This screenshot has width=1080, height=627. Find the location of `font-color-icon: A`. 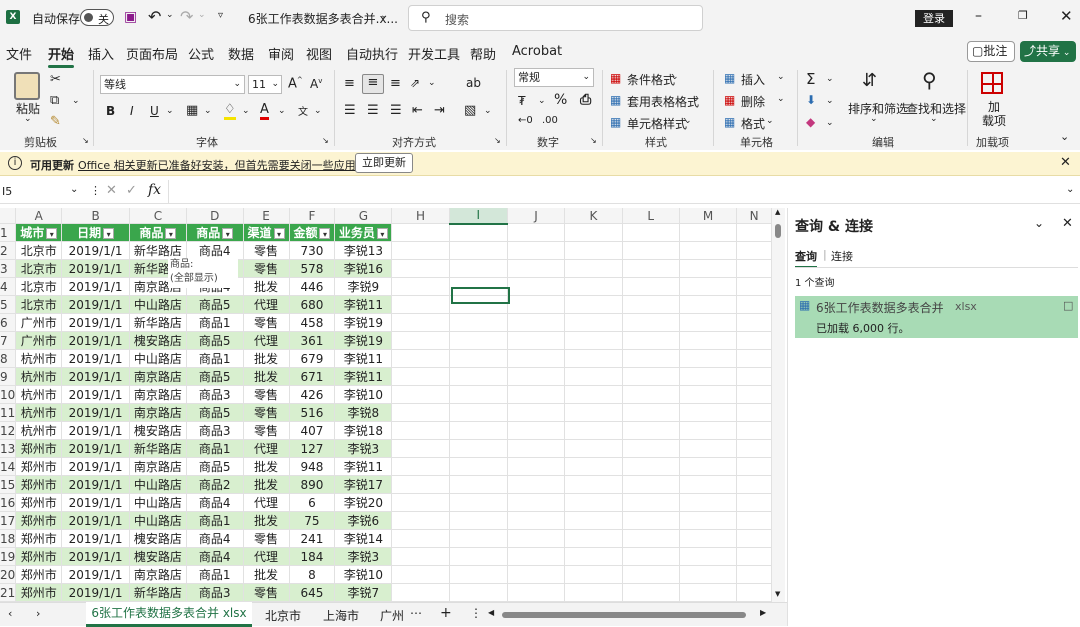

font-color-icon: A is located at coordinates (264, 111).